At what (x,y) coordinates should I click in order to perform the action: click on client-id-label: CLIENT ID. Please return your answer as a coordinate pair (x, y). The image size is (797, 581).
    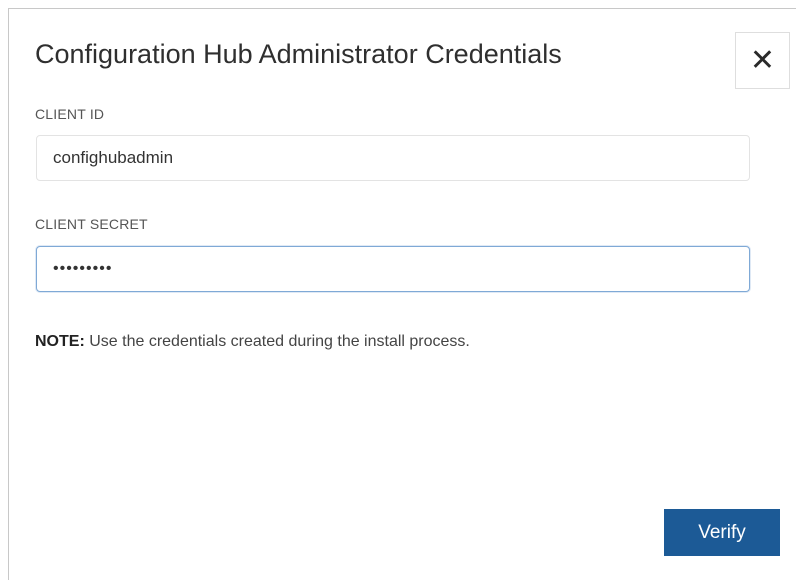
    Looking at the image, I should click on (70, 114).